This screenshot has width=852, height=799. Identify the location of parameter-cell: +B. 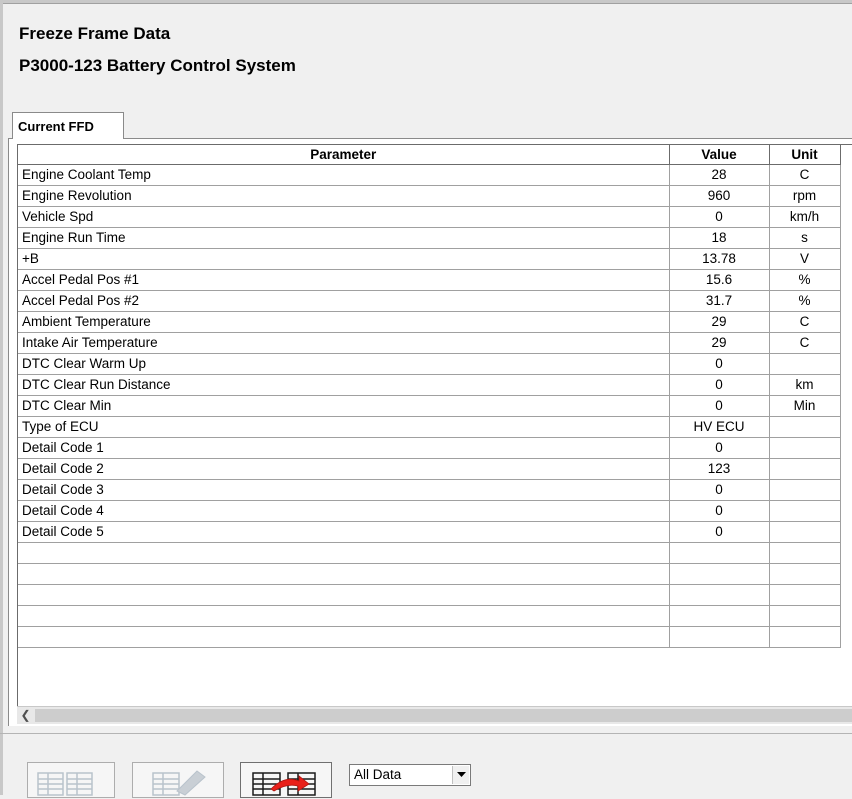
(344, 259).